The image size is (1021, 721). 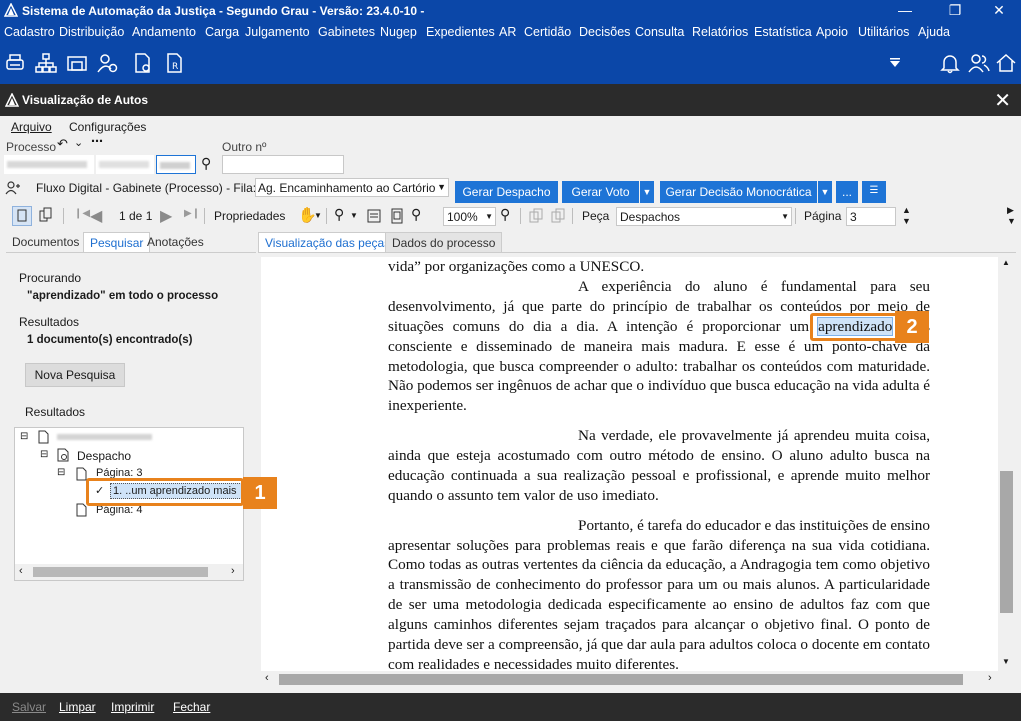 What do you see at coordinates (469, 216) in the screenshot?
I see `zoom-select: 100% ▼` at bounding box center [469, 216].